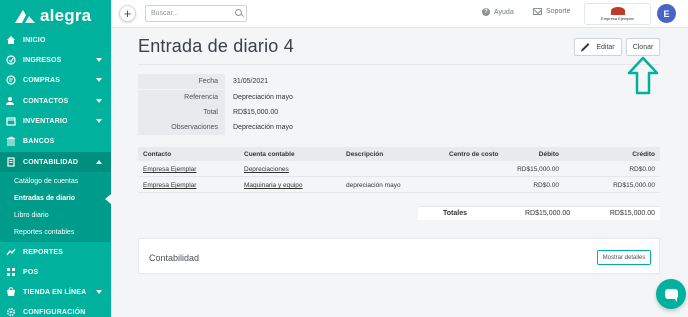  I want to click on column-header-contact: Contacto, so click(157, 154).